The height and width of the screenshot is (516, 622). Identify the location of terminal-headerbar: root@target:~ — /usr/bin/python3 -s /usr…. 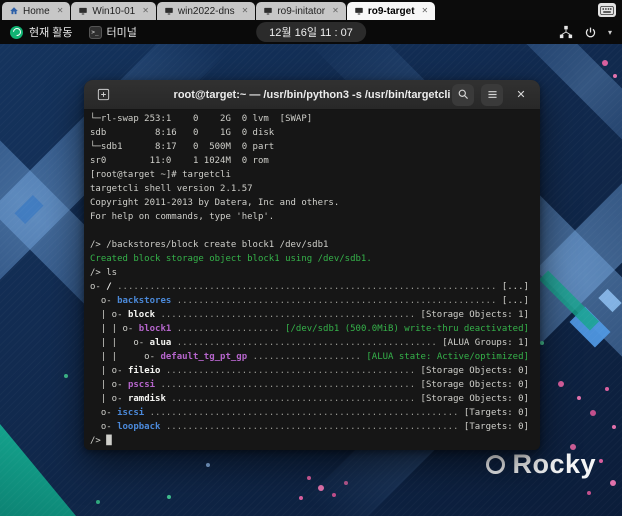
(312, 95).